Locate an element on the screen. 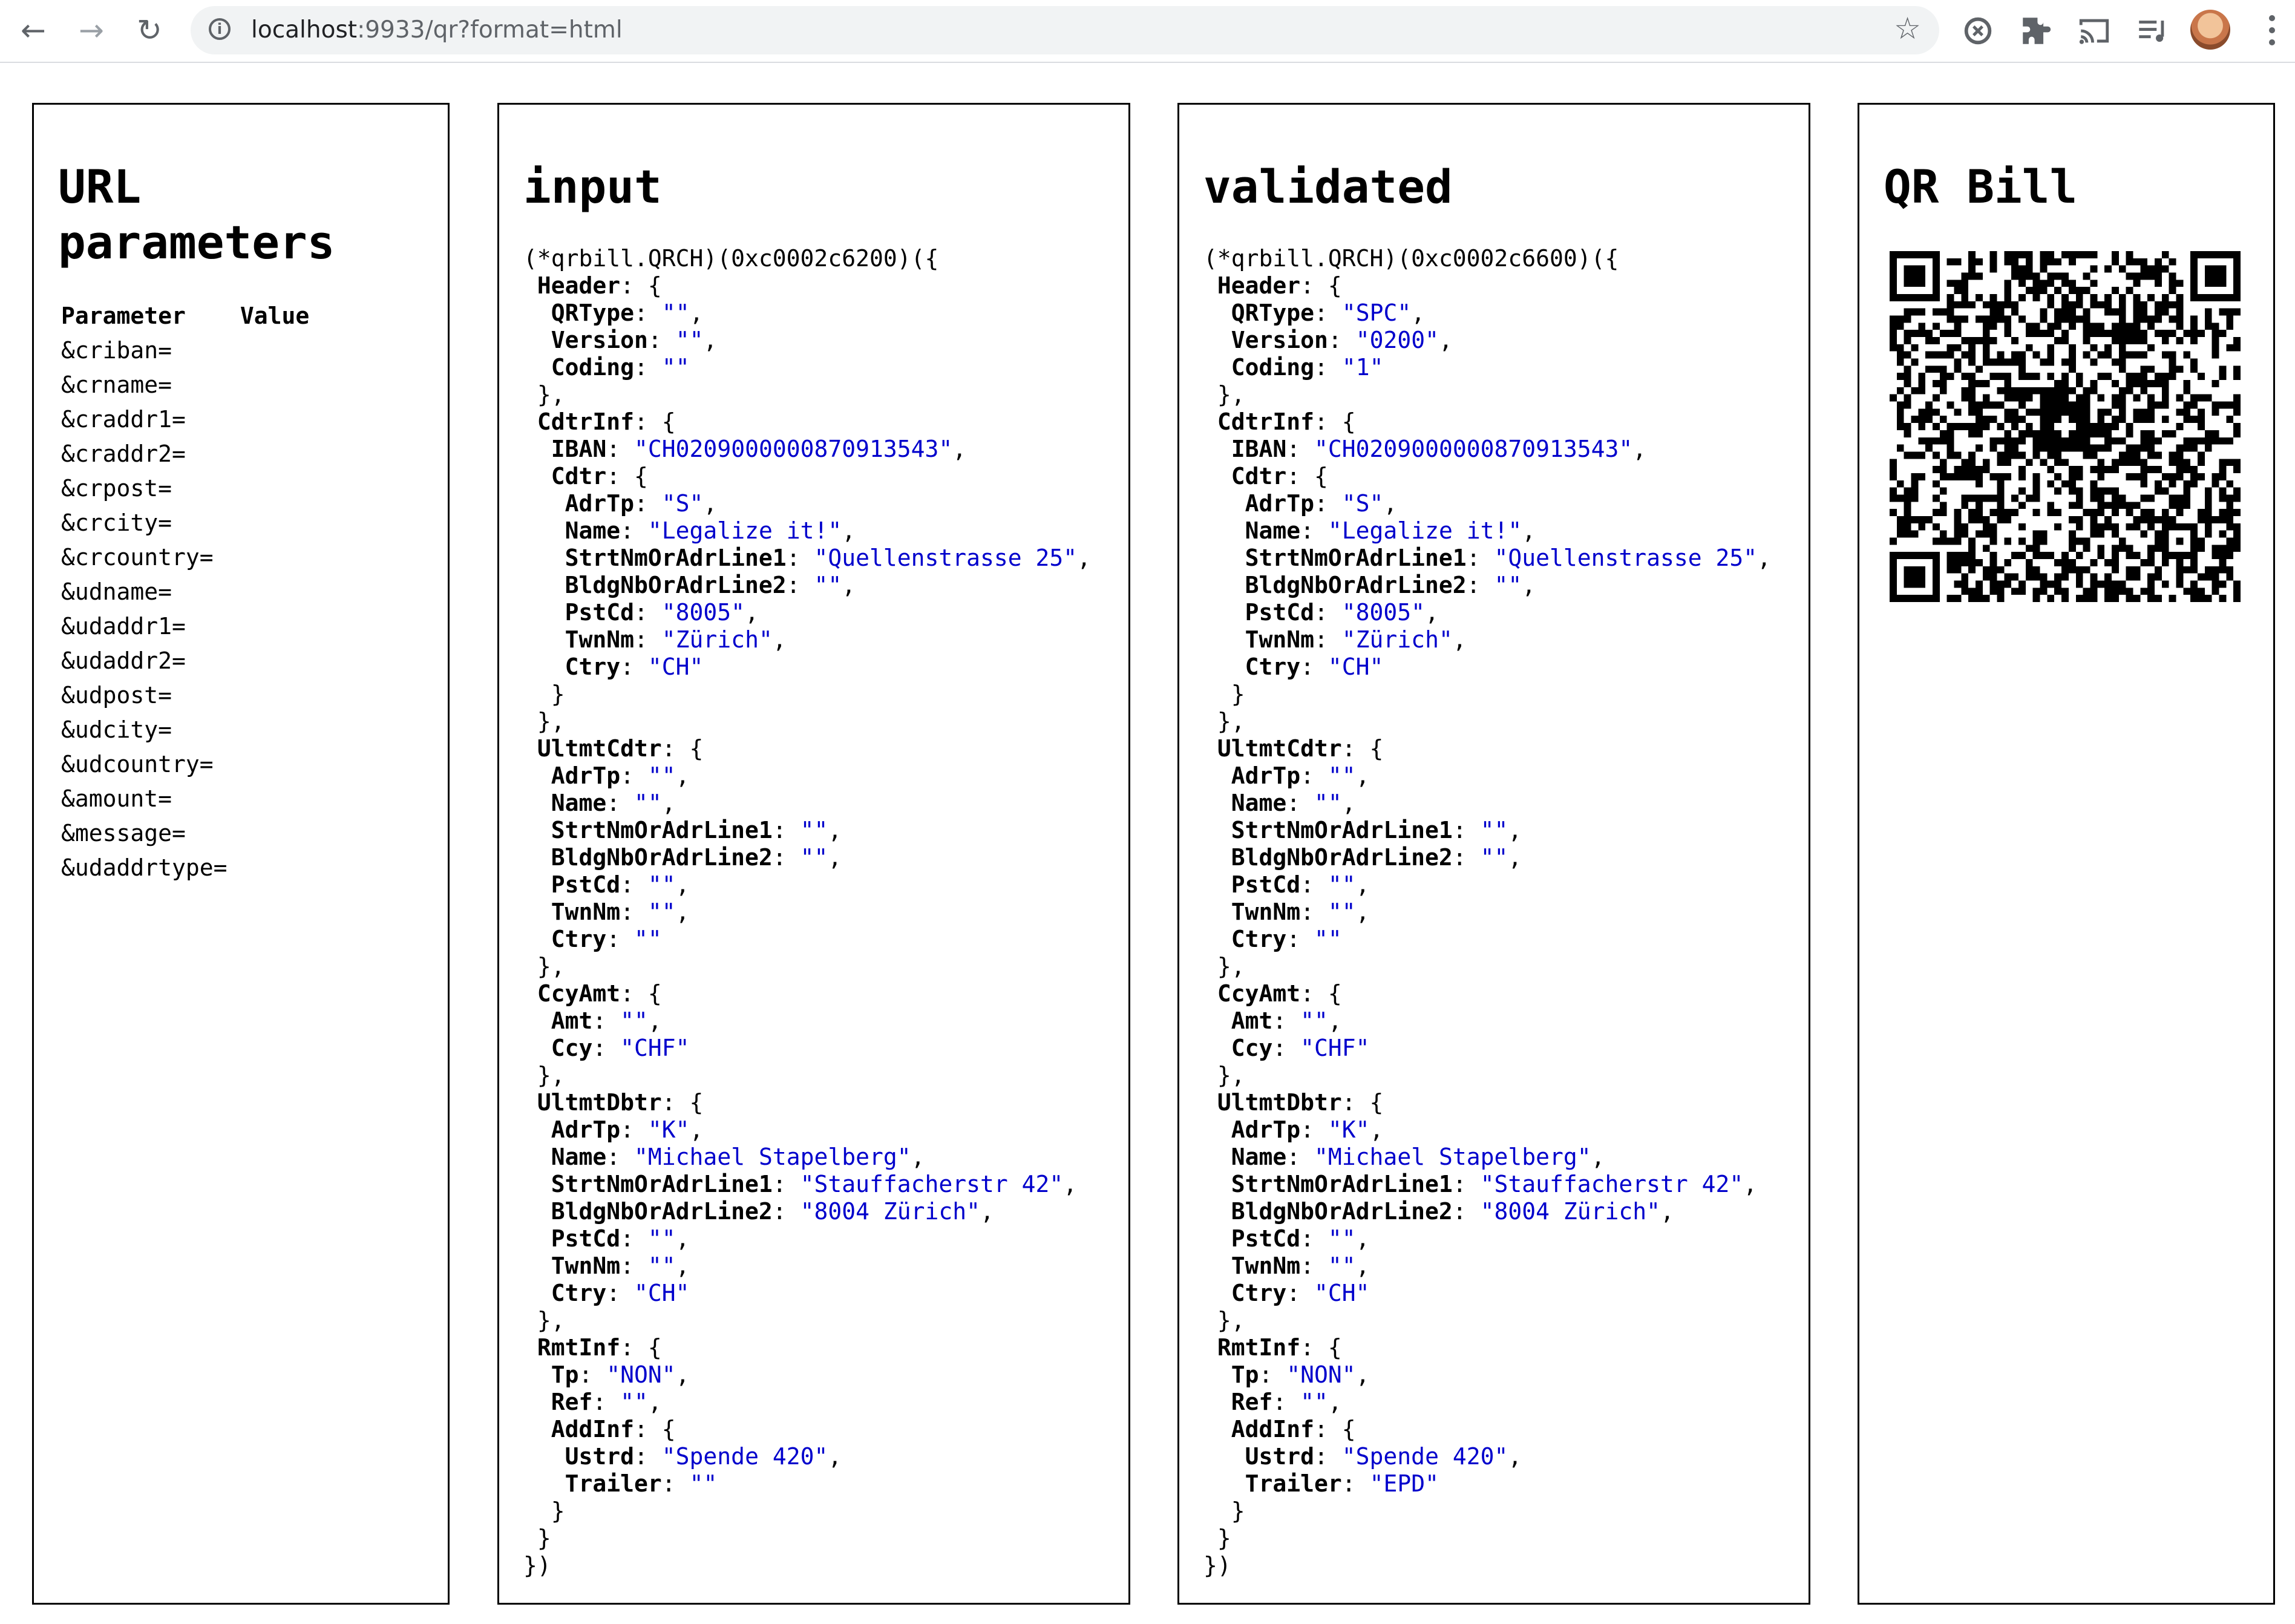  parameter-name: &message= is located at coordinates (123, 833).